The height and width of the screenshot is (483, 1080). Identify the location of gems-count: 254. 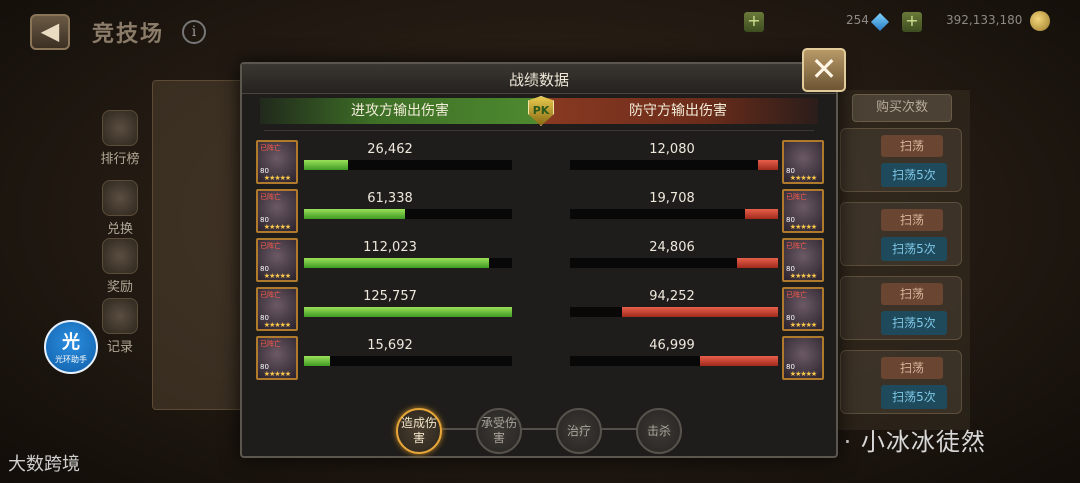
(857, 20).